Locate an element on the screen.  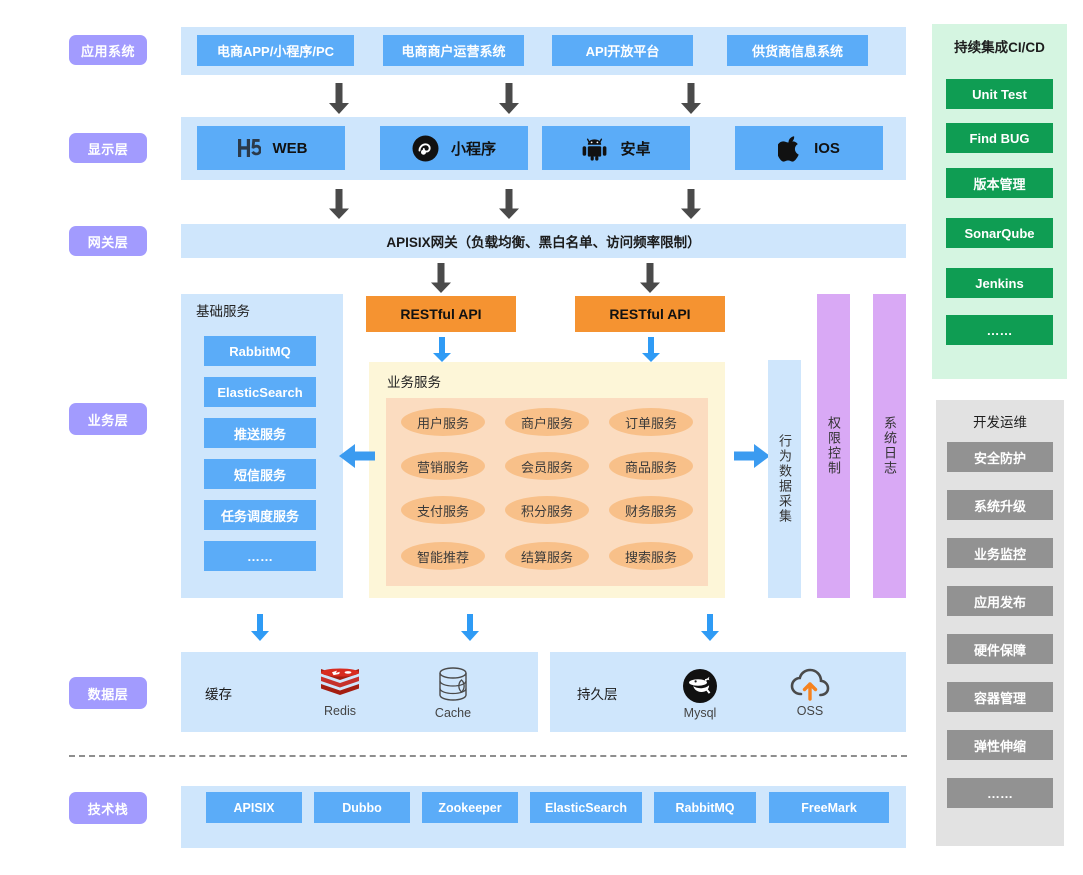
business-service-label: 用户服务 is located at coordinates (442, 423).